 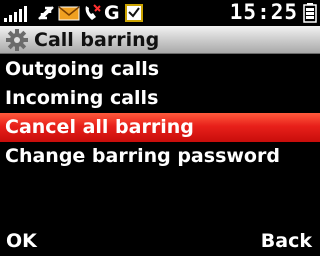 I want to click on back-softkey: Back, so click(x=286, y=241).